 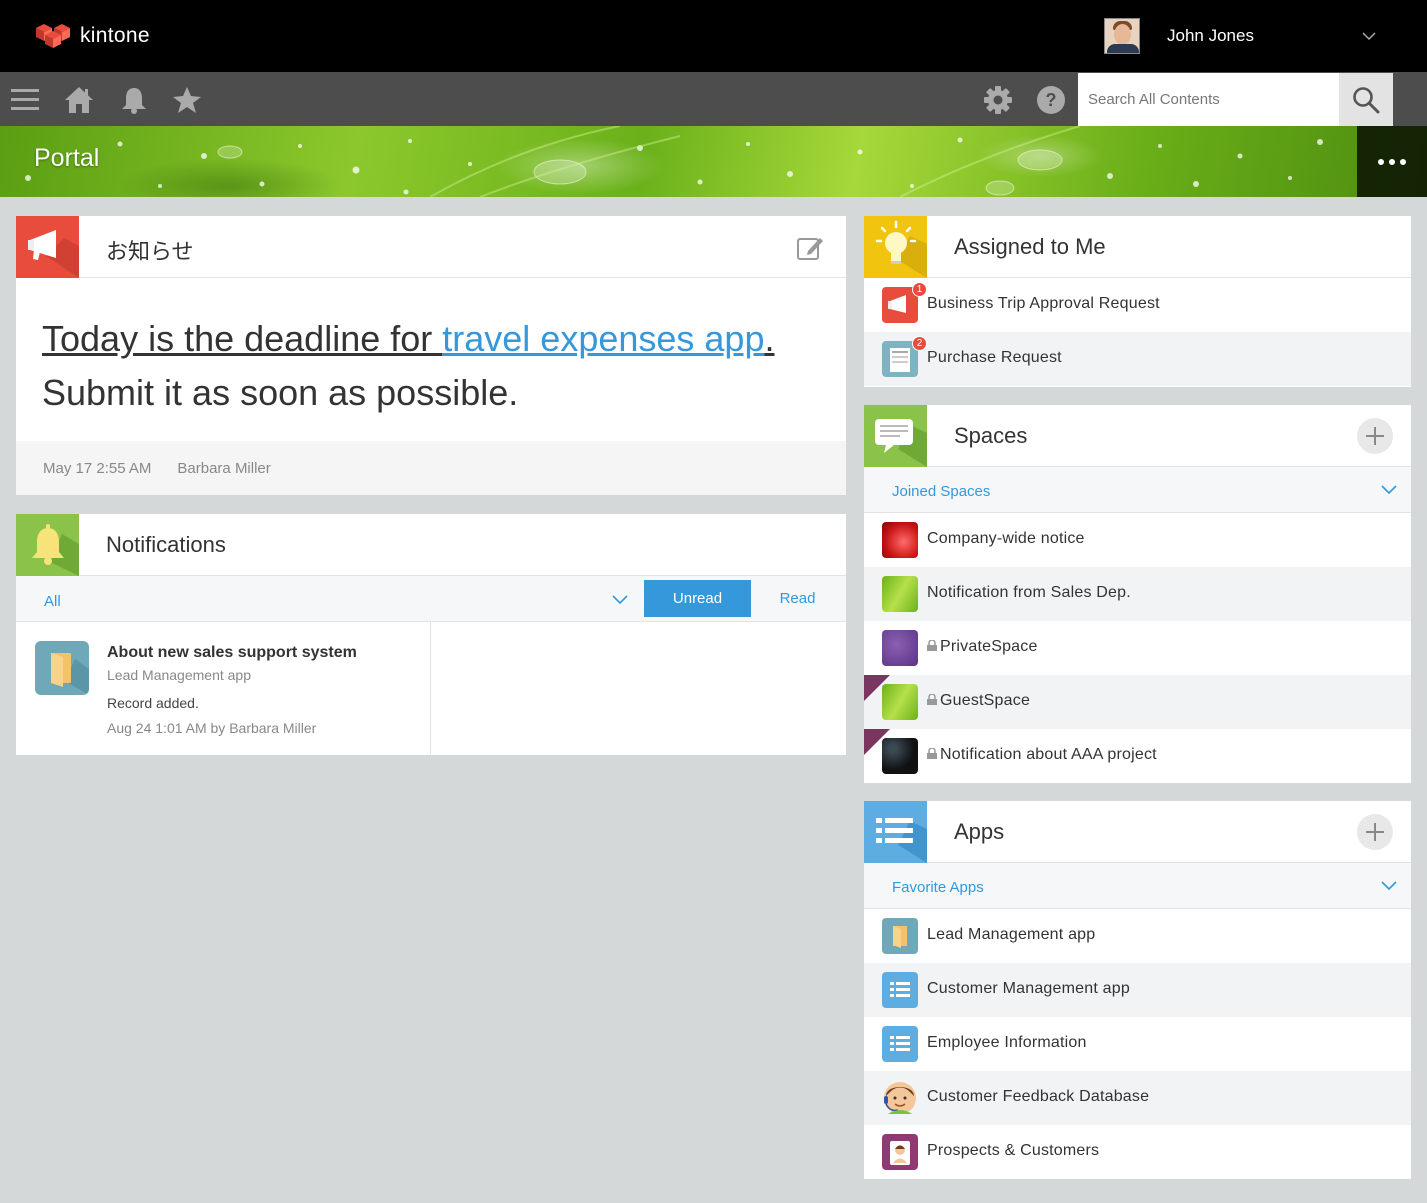 What do you see at coordinates (1029, 592) in the screenshot?
I see `space-item-label: Notification from Sales Dep.` at bounding box center [1029, 592].